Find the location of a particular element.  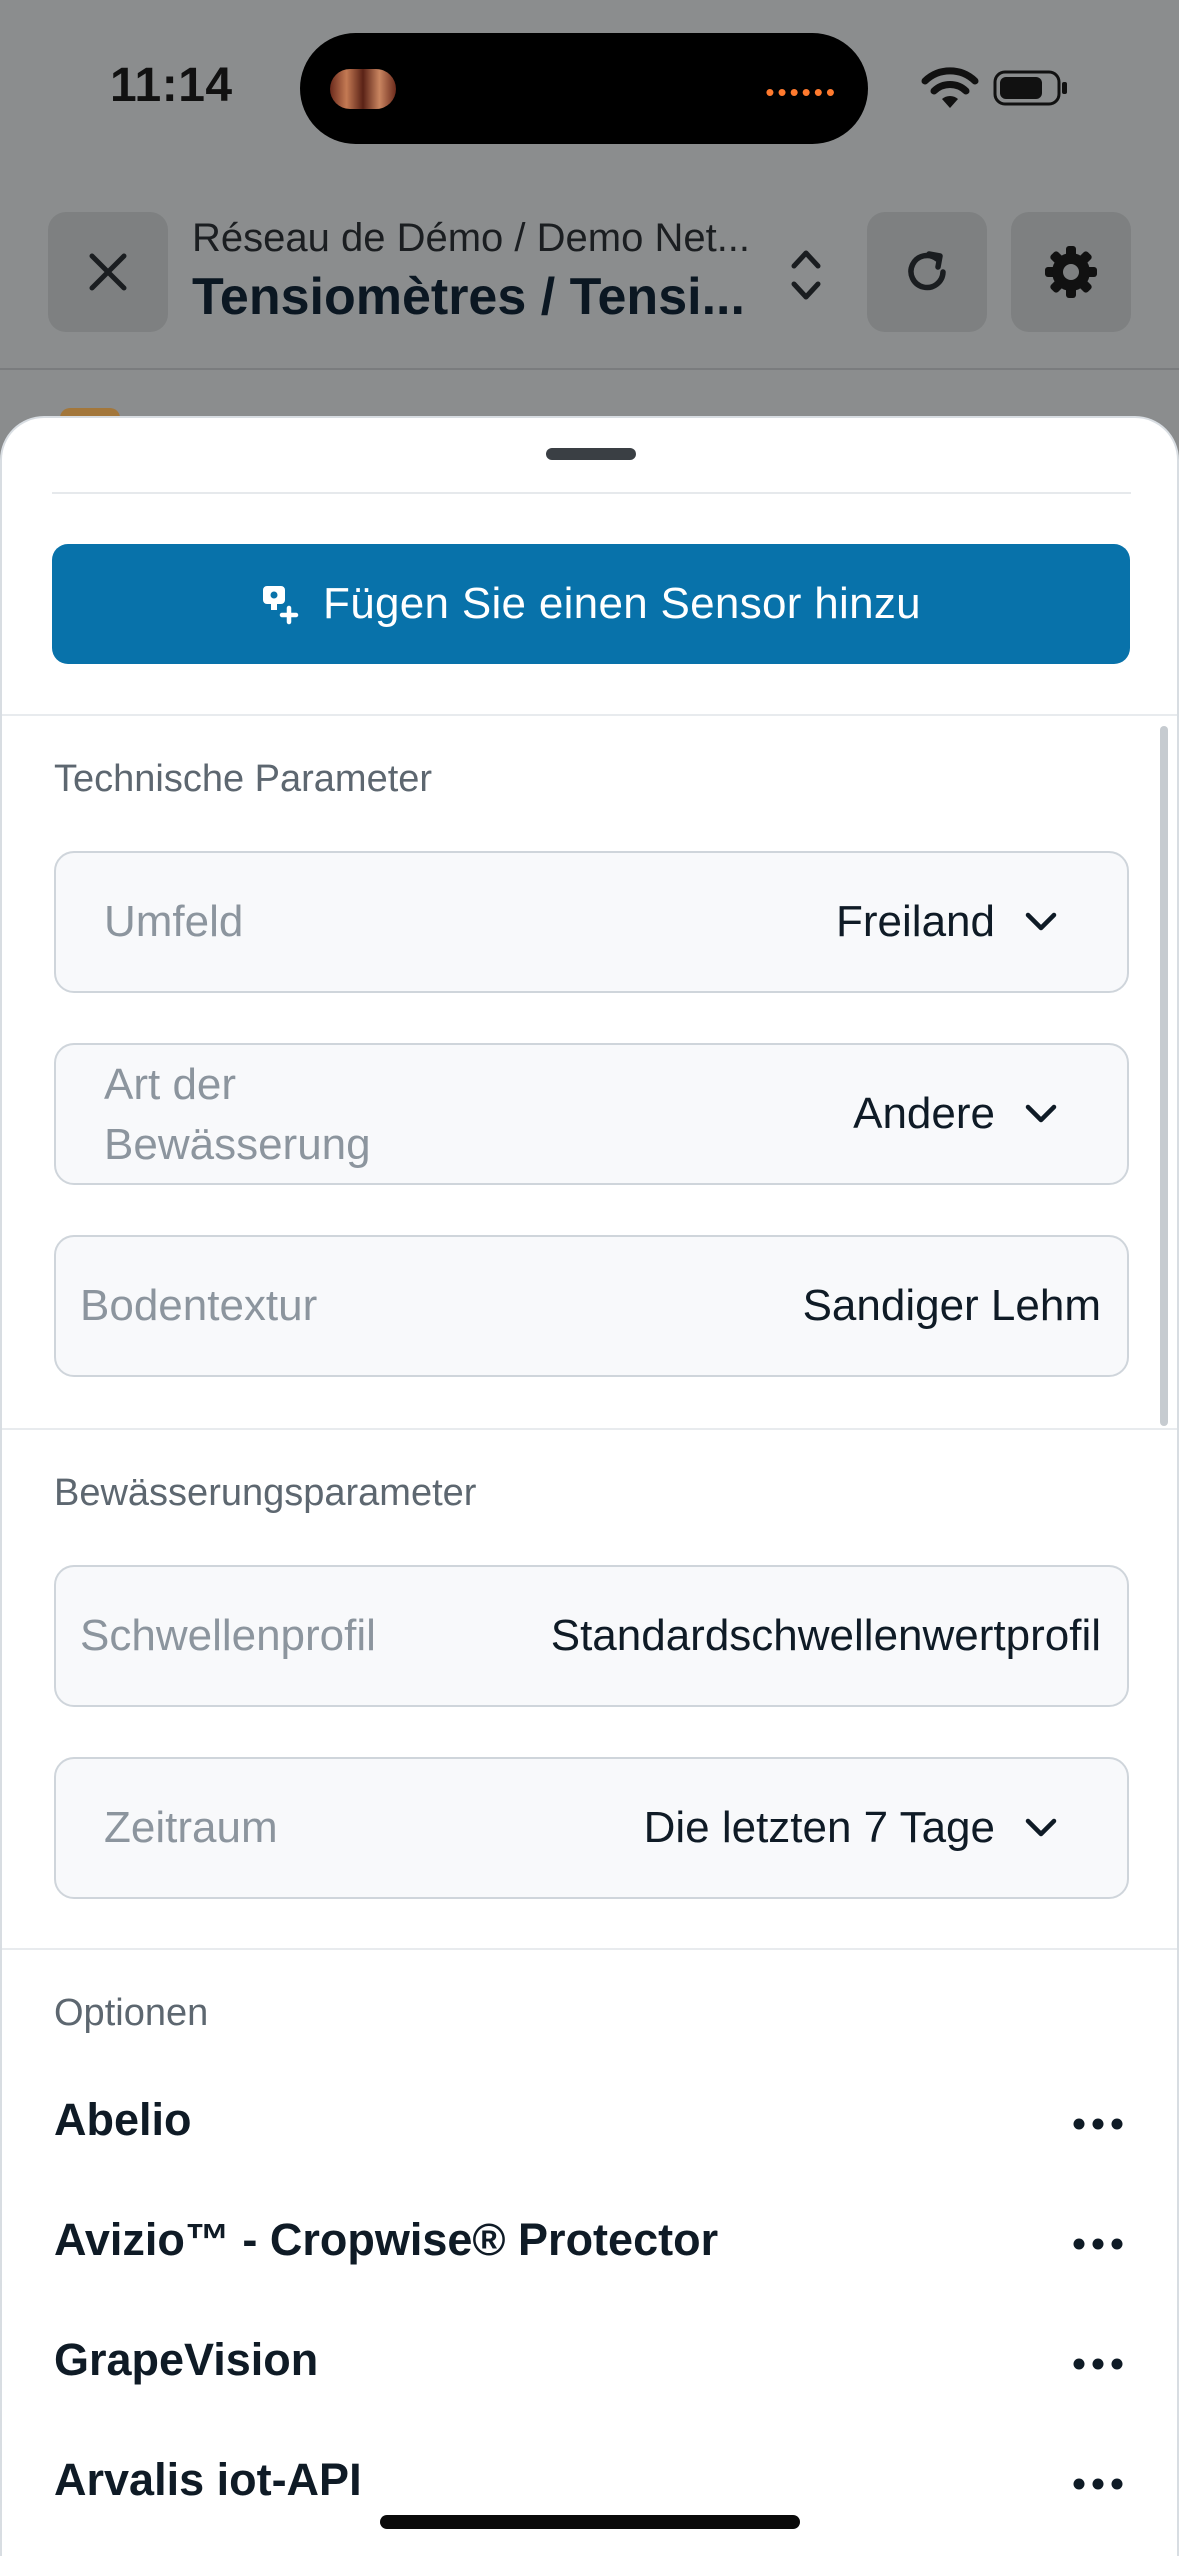

options-title: Optionen is located at coordinates (131, 2013).